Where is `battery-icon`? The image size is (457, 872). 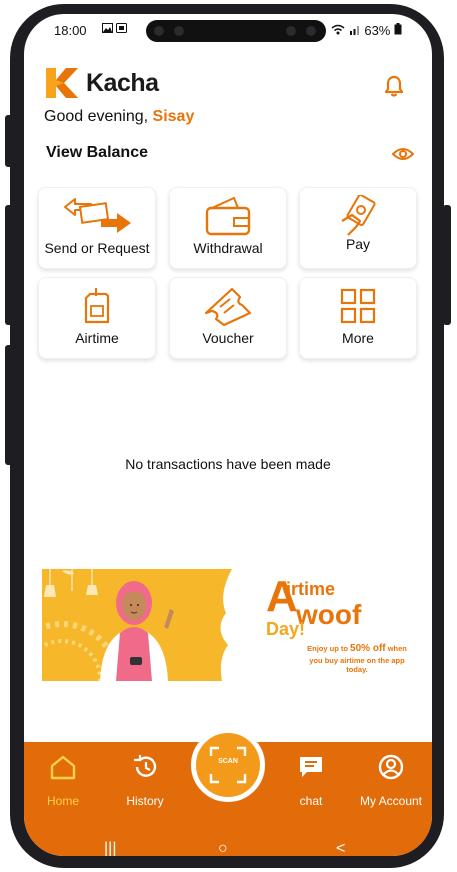
battery-icon is located at coordinates (398, 29).